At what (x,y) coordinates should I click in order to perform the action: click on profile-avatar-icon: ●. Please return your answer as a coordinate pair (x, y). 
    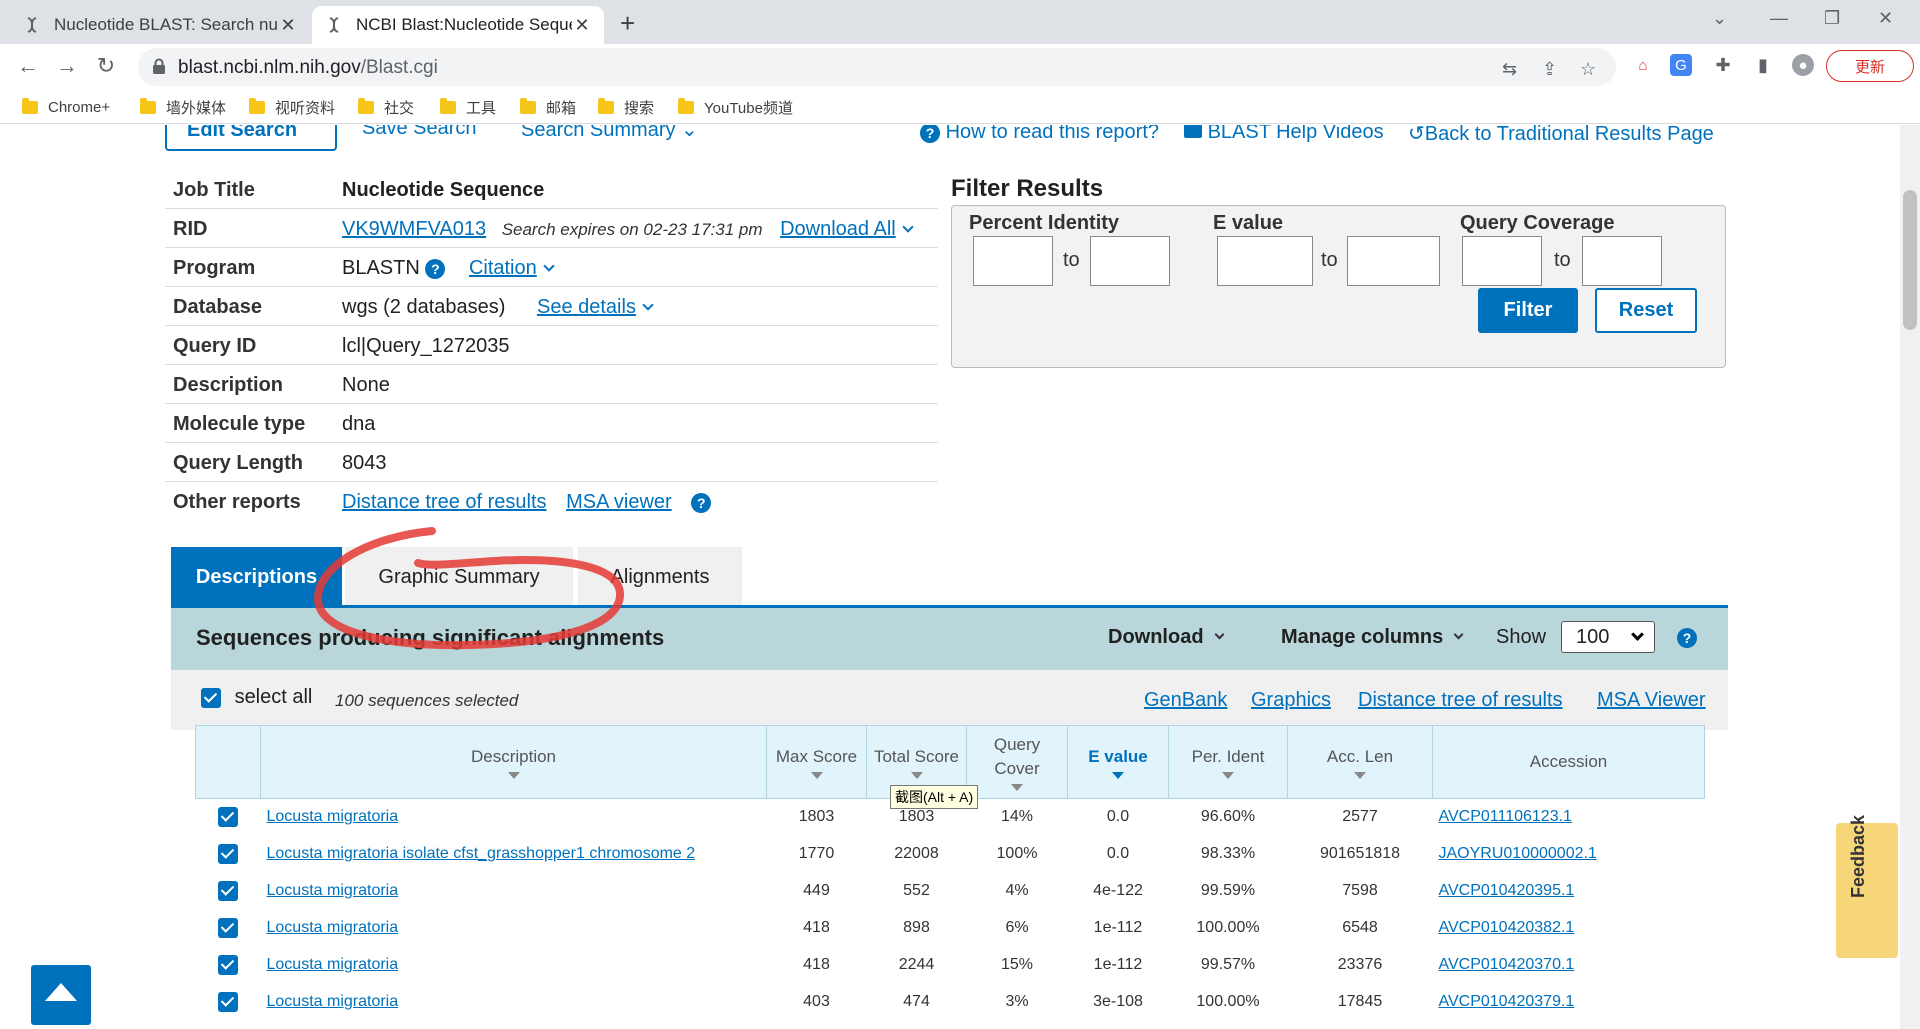
    Looking at the image, I should click on (1803, 65).